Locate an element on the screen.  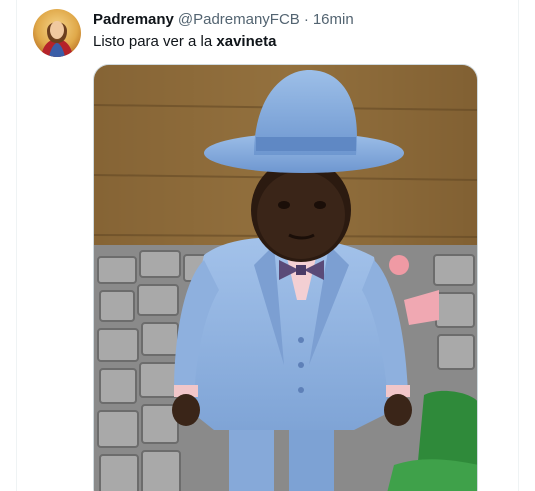
timeline-left-border is located at coordinates (16, 245).